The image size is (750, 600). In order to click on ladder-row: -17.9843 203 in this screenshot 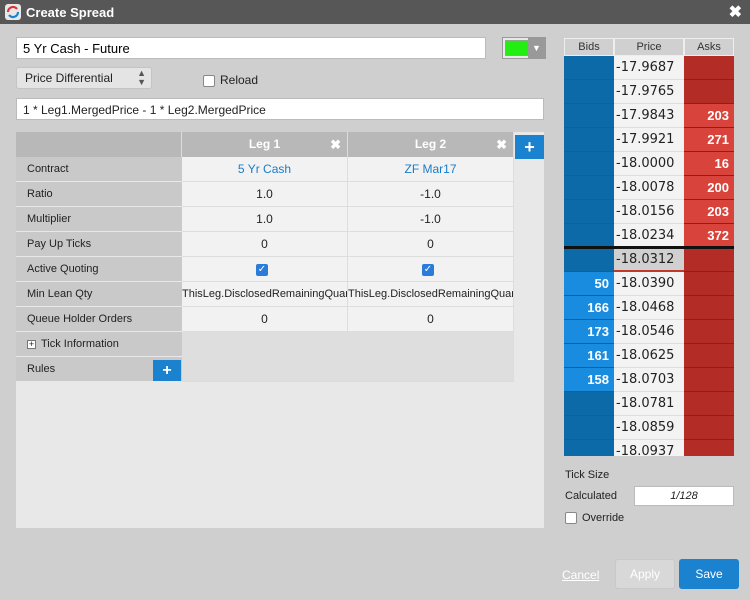, I will do `click(649, 116)`.